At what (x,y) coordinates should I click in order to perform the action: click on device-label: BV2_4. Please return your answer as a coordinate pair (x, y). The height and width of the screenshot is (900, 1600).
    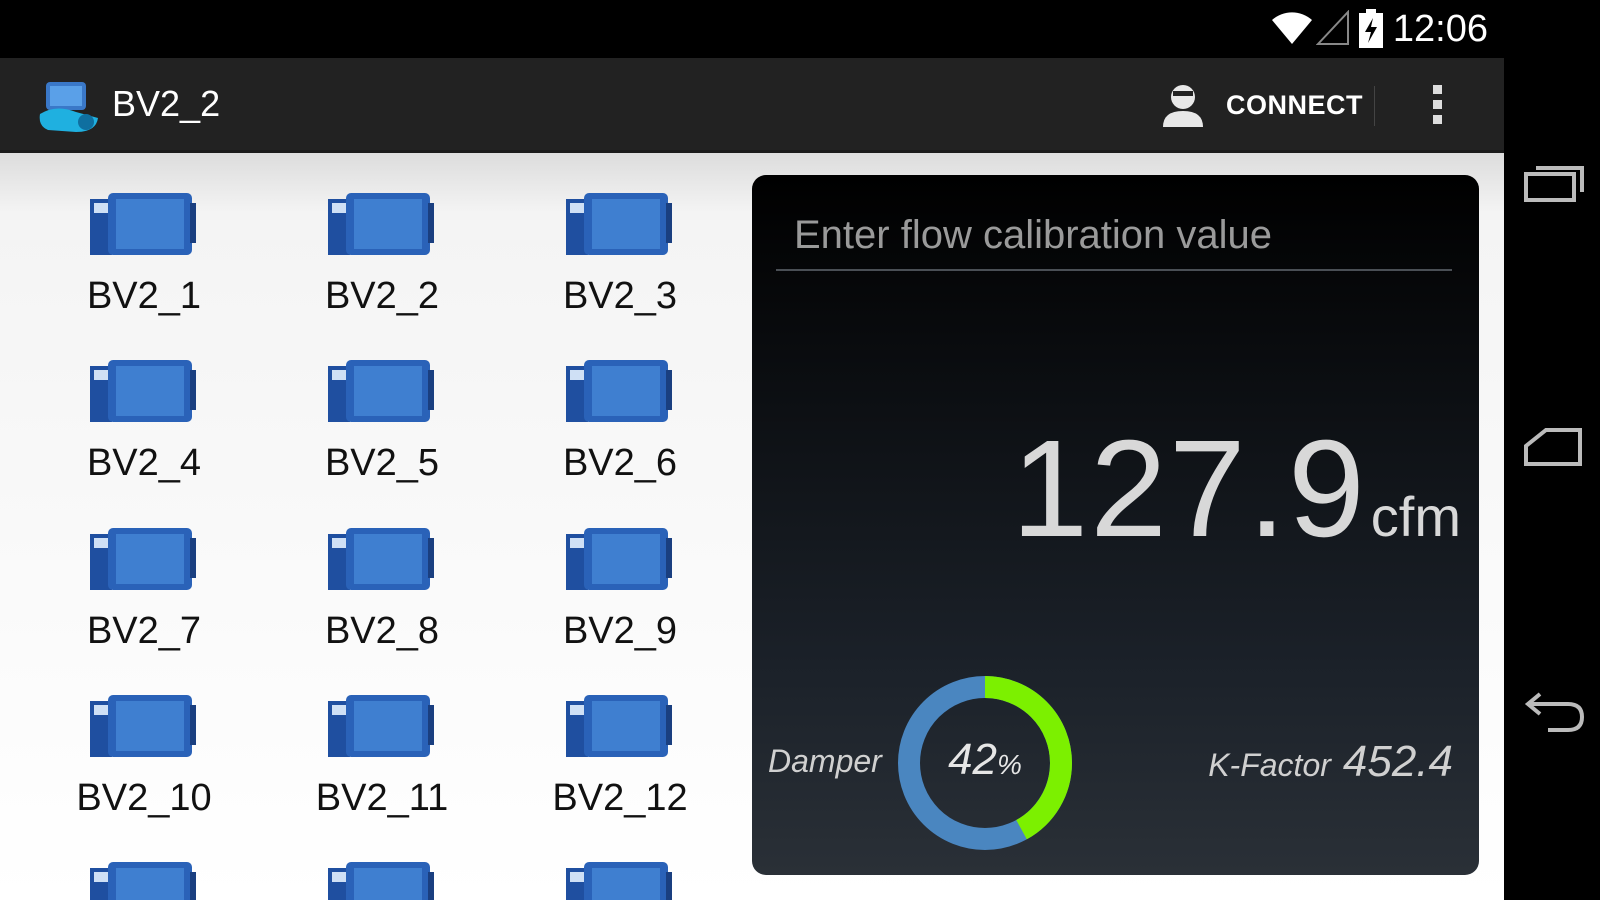
    Looking at the image, I should click on (144, 463).